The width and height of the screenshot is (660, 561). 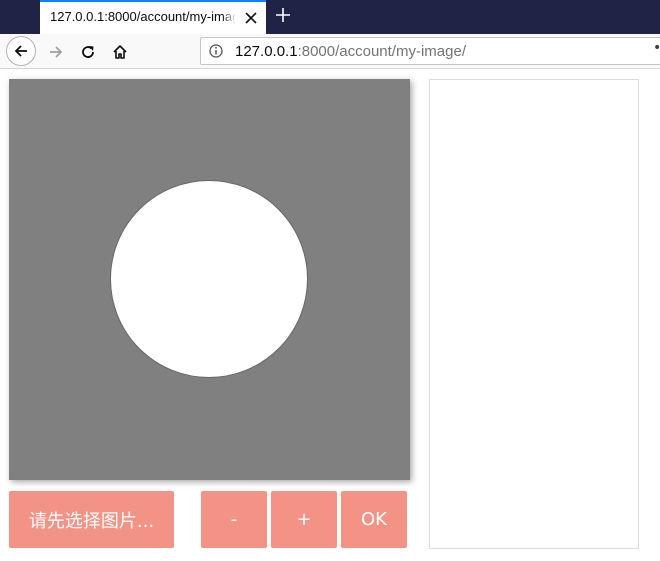 I want to click on browser-tab: 127.0.0.1:8000/account/my-image/, so click(x=153, y=17).